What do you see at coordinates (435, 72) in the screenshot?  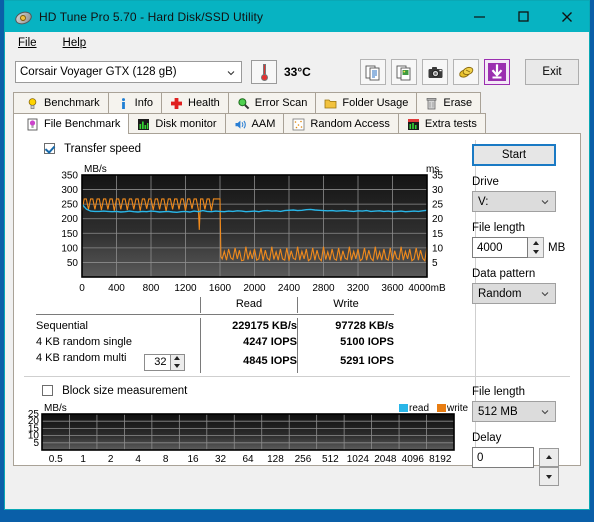 I see `screenshot-camera-icon` at bounding box center [435, 72].